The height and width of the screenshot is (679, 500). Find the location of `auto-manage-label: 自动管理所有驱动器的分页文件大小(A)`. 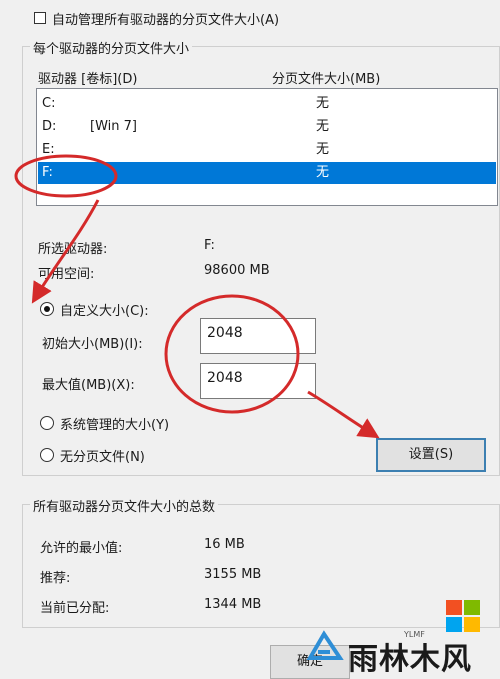

auto-manage-label: 自动管理所有驱动器的分页文件大小(A) is located at coordinates (165, 18).